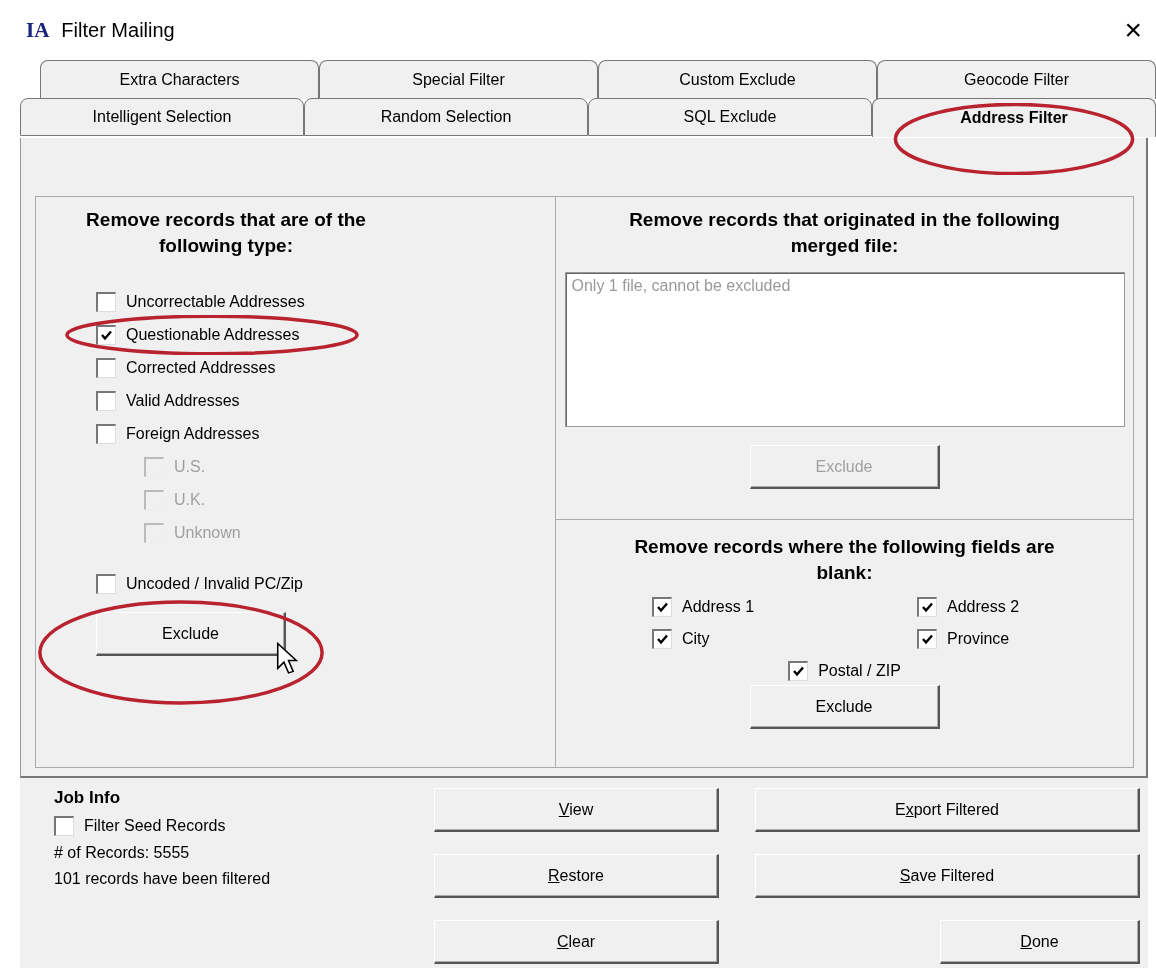  I want to click on checkbox-label: U.K., so click(190, 500).